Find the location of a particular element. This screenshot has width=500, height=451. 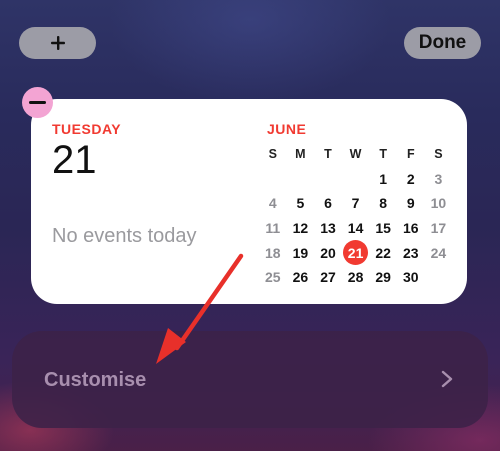

add-widget-button is located at coordinates (57, 43).